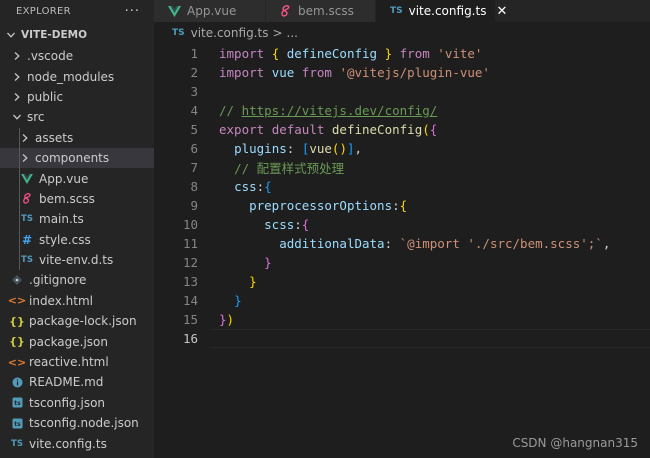 The width and height of the screenshot is (650, 458). I want to click on tree-item: assets, so click(77, 137).